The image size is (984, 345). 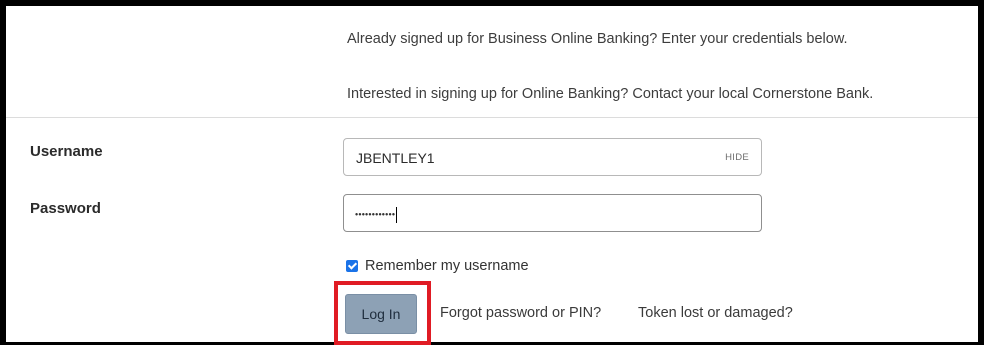 I want to click on username-value: JBENTLEY1, so click(x=395, y=158).